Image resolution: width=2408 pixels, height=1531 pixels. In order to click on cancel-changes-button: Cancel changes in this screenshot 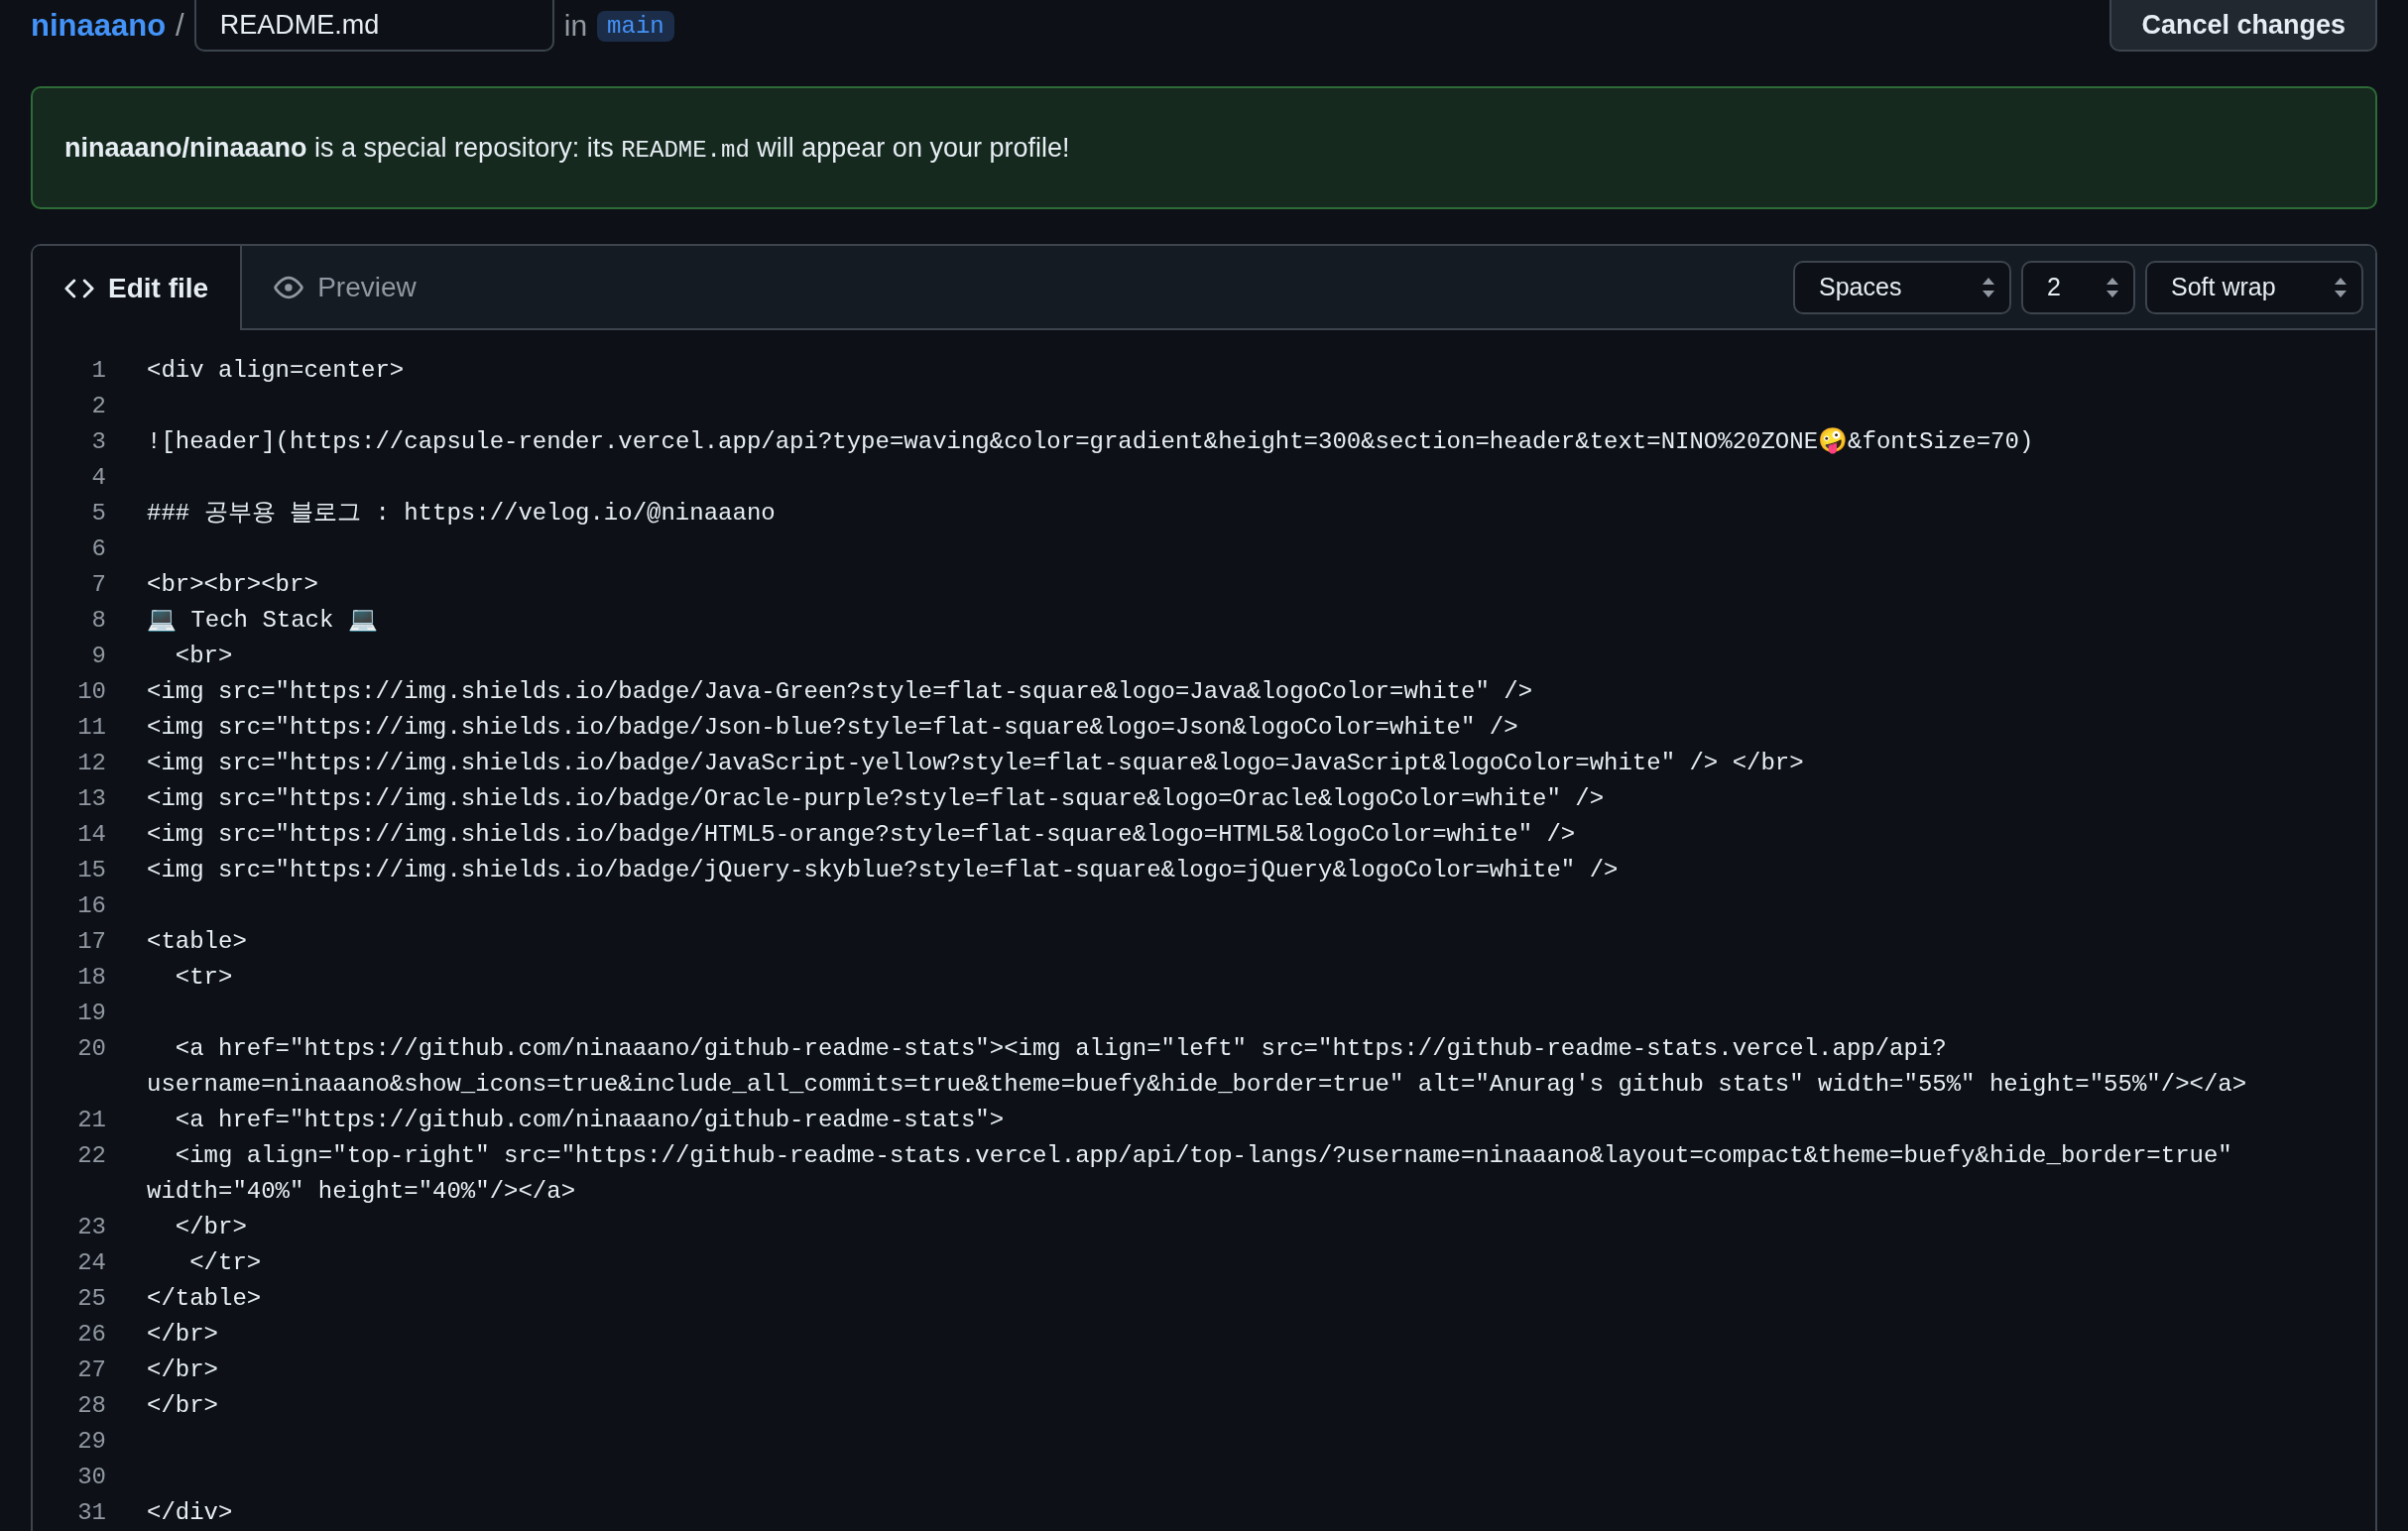, I will do `click(2243, 26)`.